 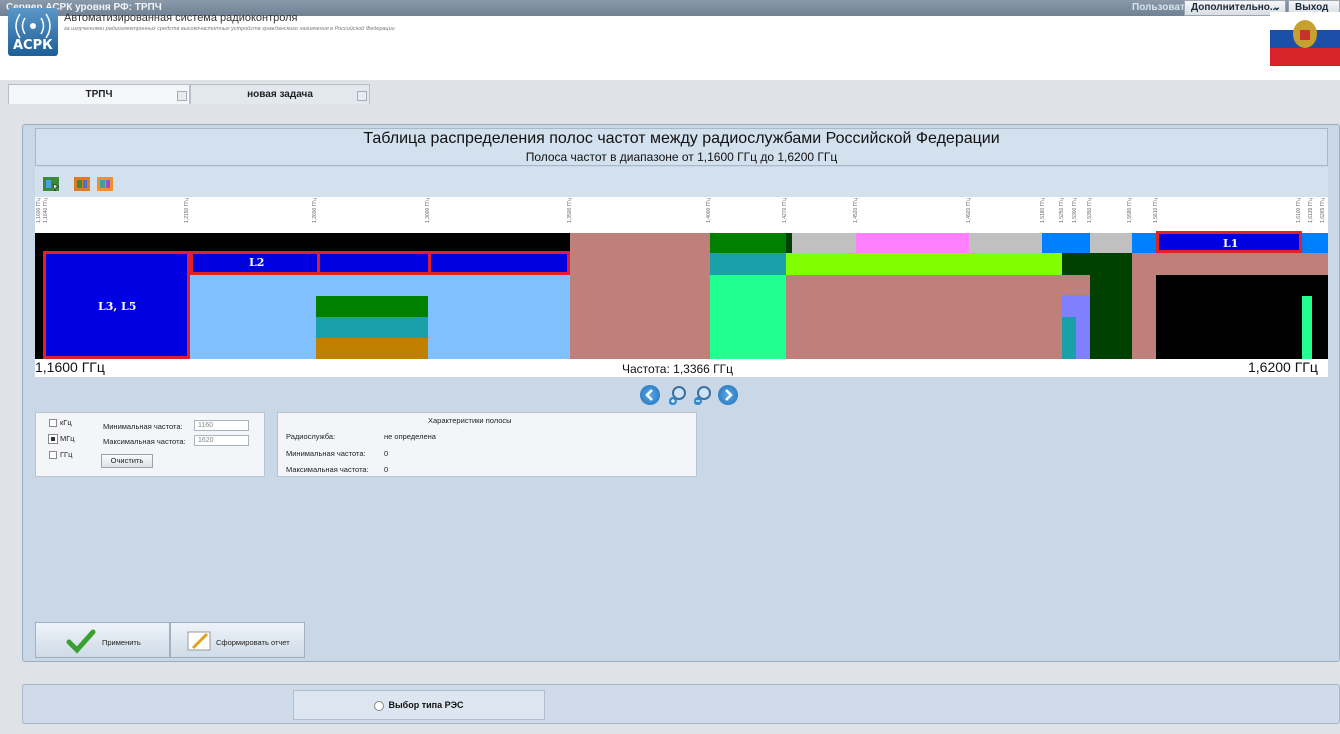 I want to click on apply-label: Применить, so click(x=121, y=642).